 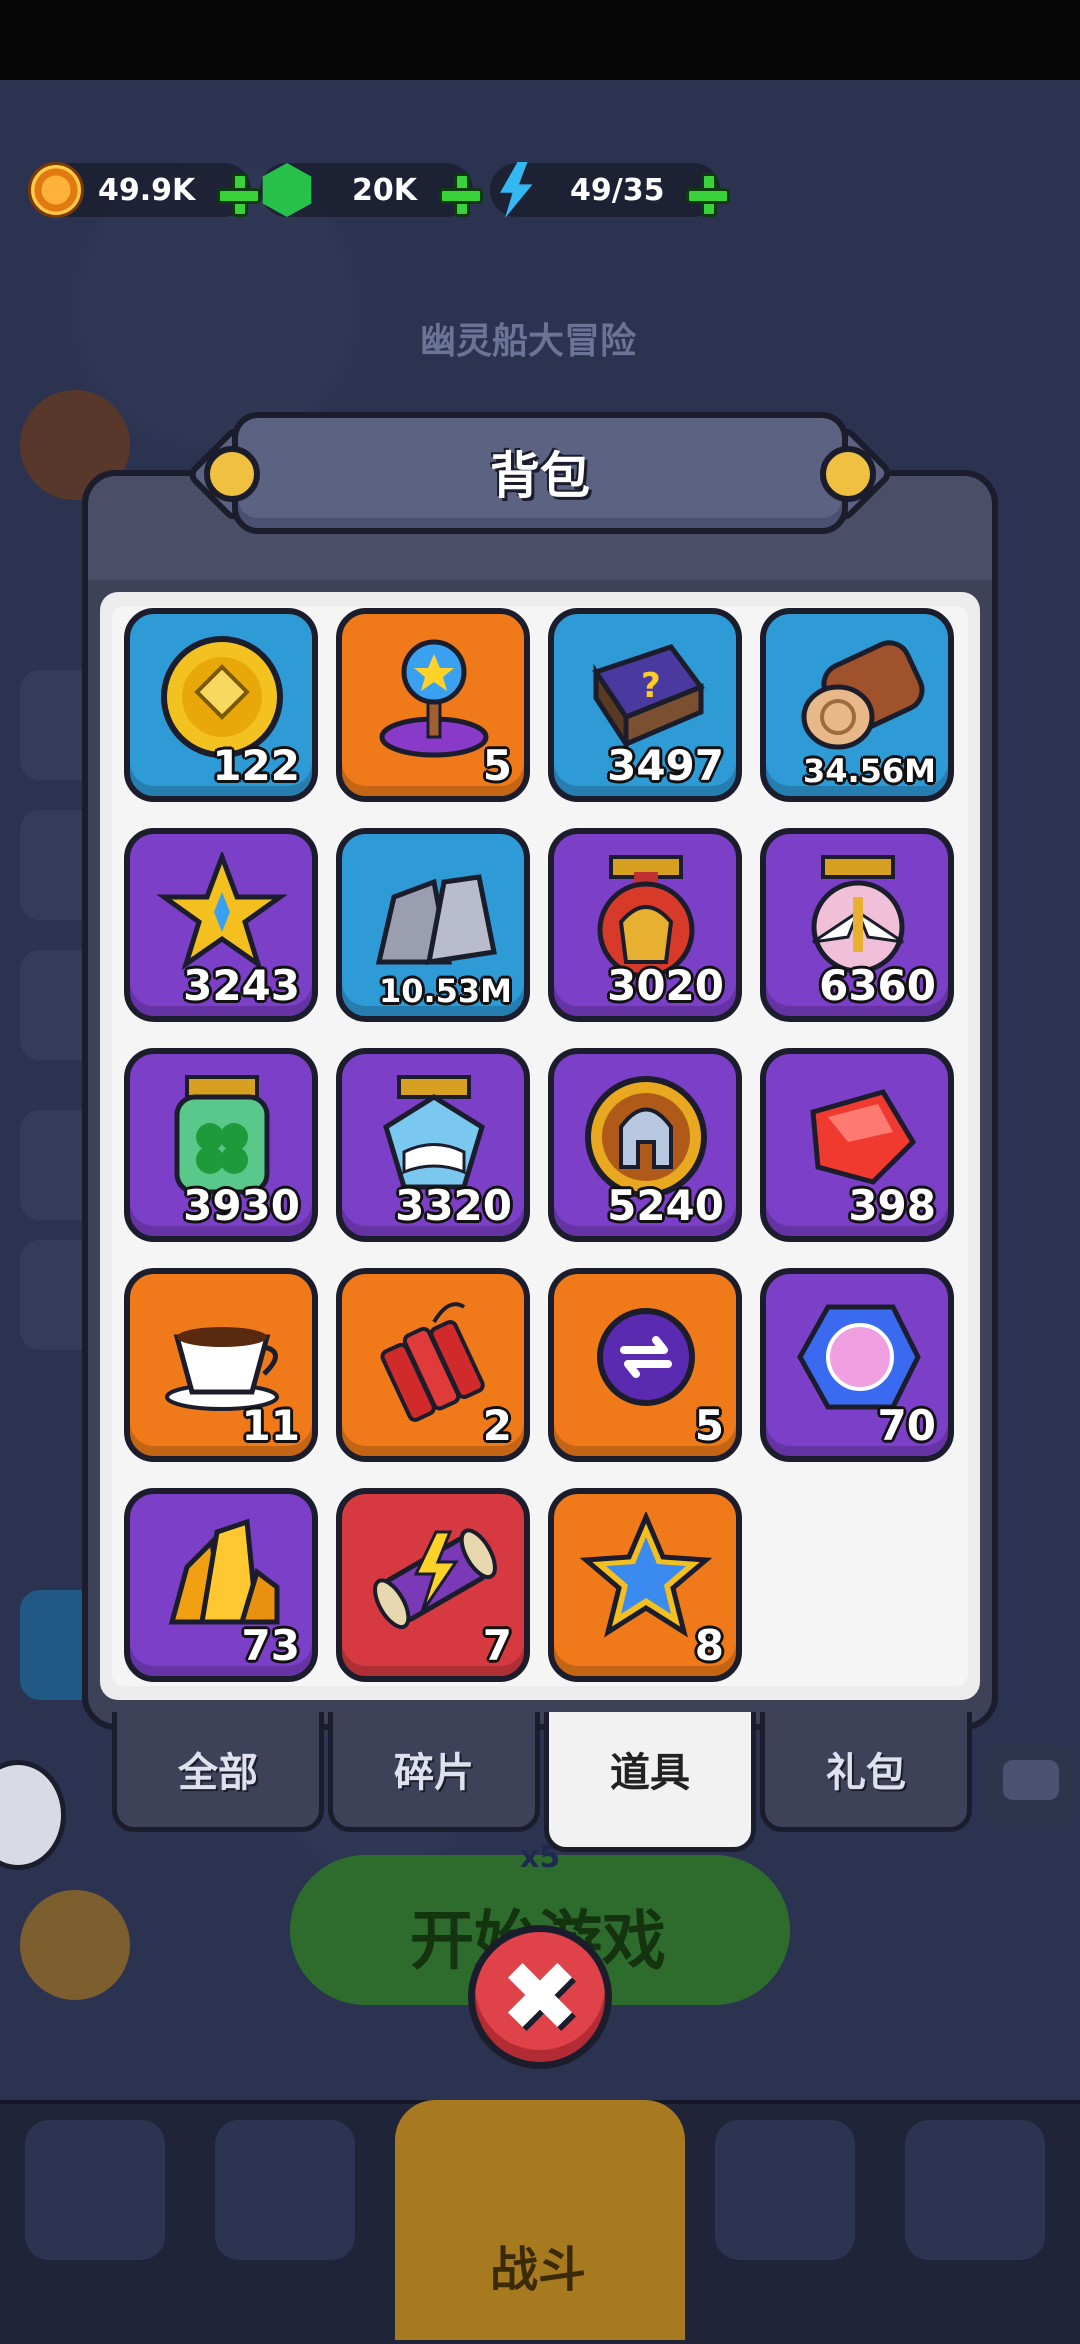 What do you see at coordinates (221, 1365) in the screenshot?
I see `item-slot-tea-cup: 11` at bounding box center [221, 1365].